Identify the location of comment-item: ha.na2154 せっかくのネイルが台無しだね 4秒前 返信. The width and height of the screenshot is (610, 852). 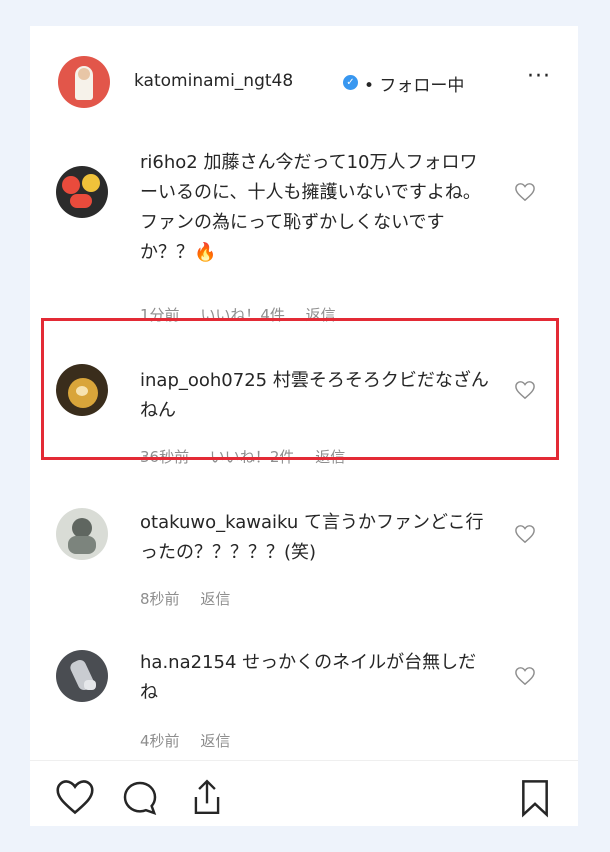
(304, 691).